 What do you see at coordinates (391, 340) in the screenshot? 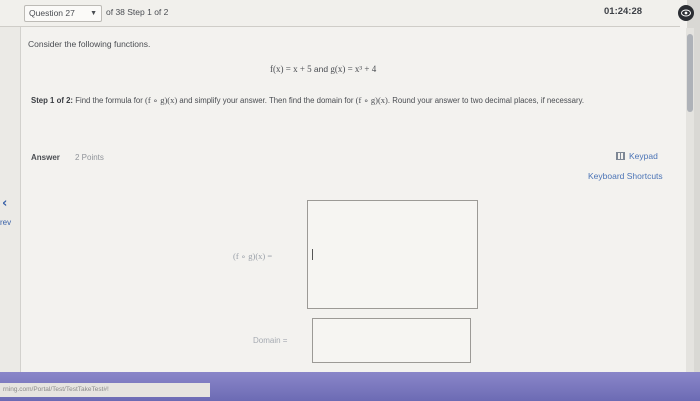
I see `domain-answer-input` at bounding box center [391, 340].